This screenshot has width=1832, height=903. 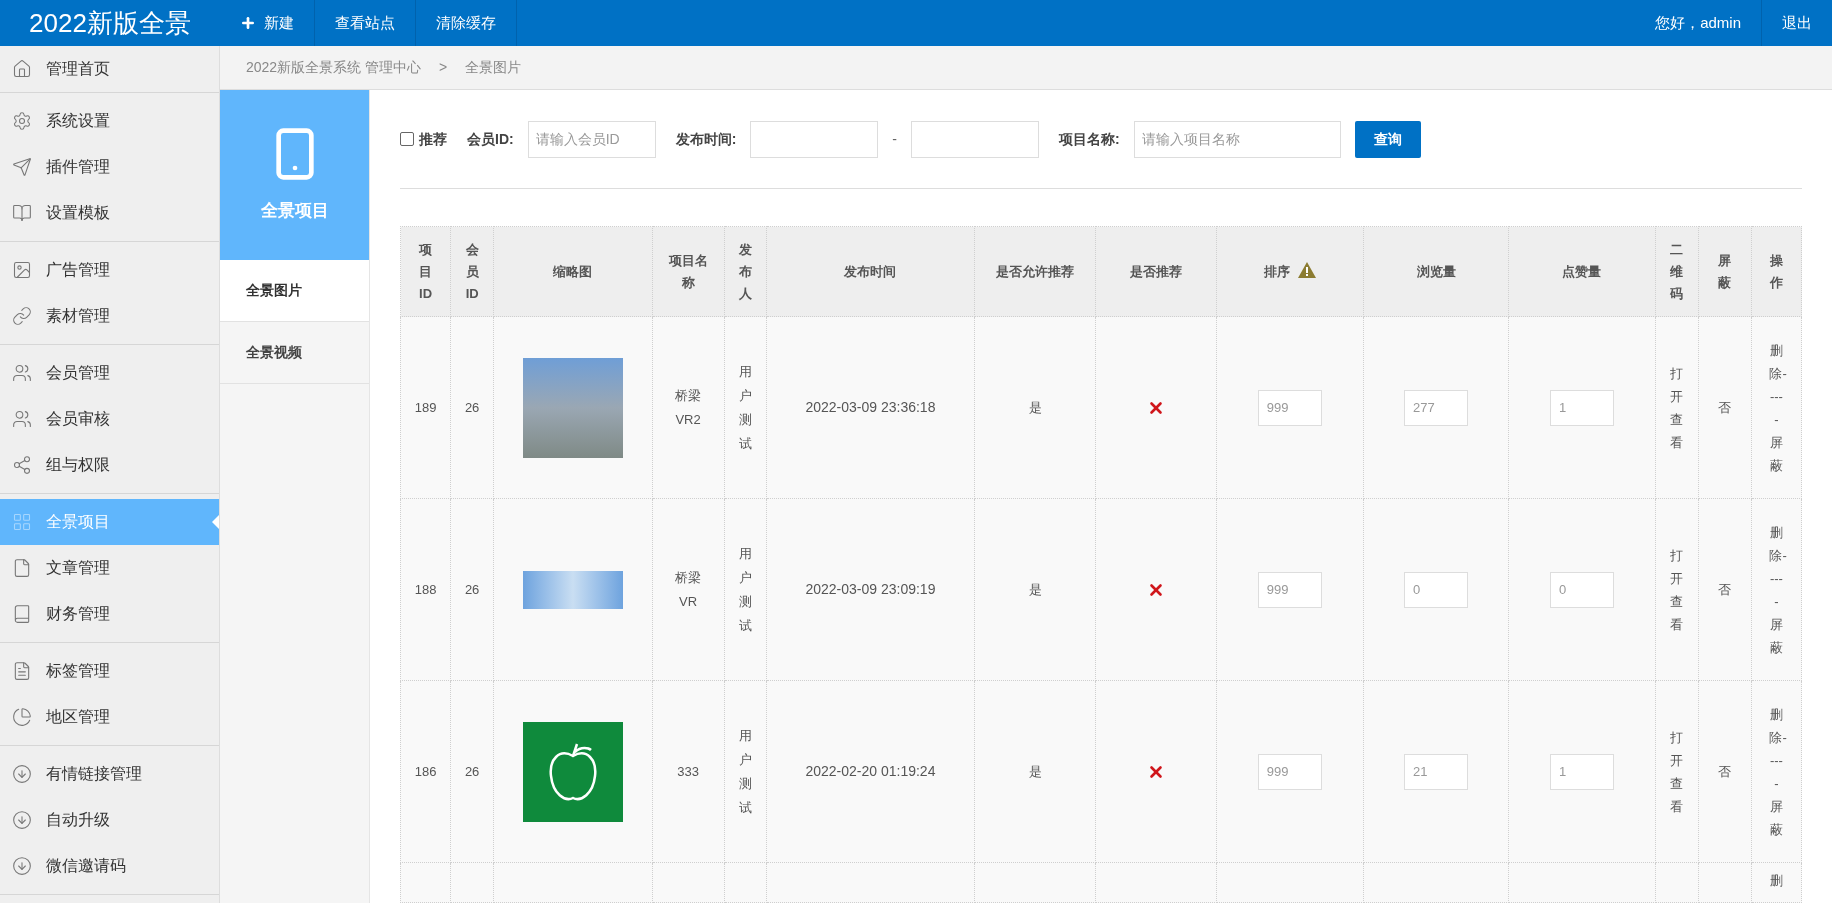 What do you see at coordinates (1677, 271) in the screenshot?
I see `column-header: 二维码` at bounding box center [1677, 271].